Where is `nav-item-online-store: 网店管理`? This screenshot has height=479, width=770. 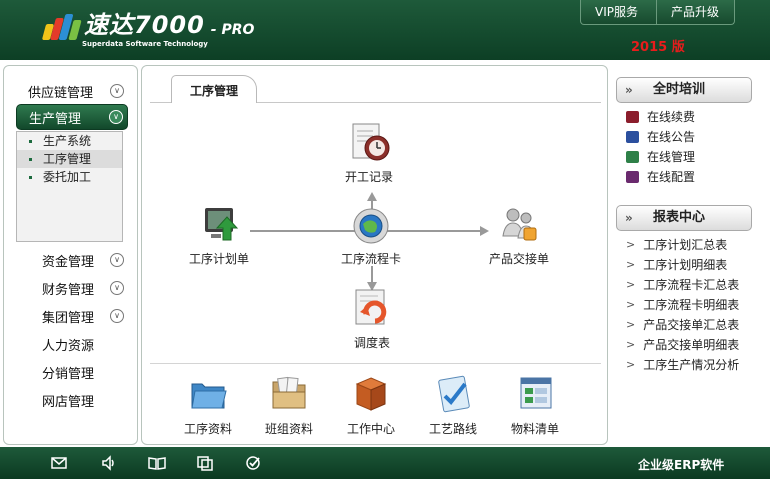
nav-item-online-store: 网店管理 is located at coordinates (72, 400).